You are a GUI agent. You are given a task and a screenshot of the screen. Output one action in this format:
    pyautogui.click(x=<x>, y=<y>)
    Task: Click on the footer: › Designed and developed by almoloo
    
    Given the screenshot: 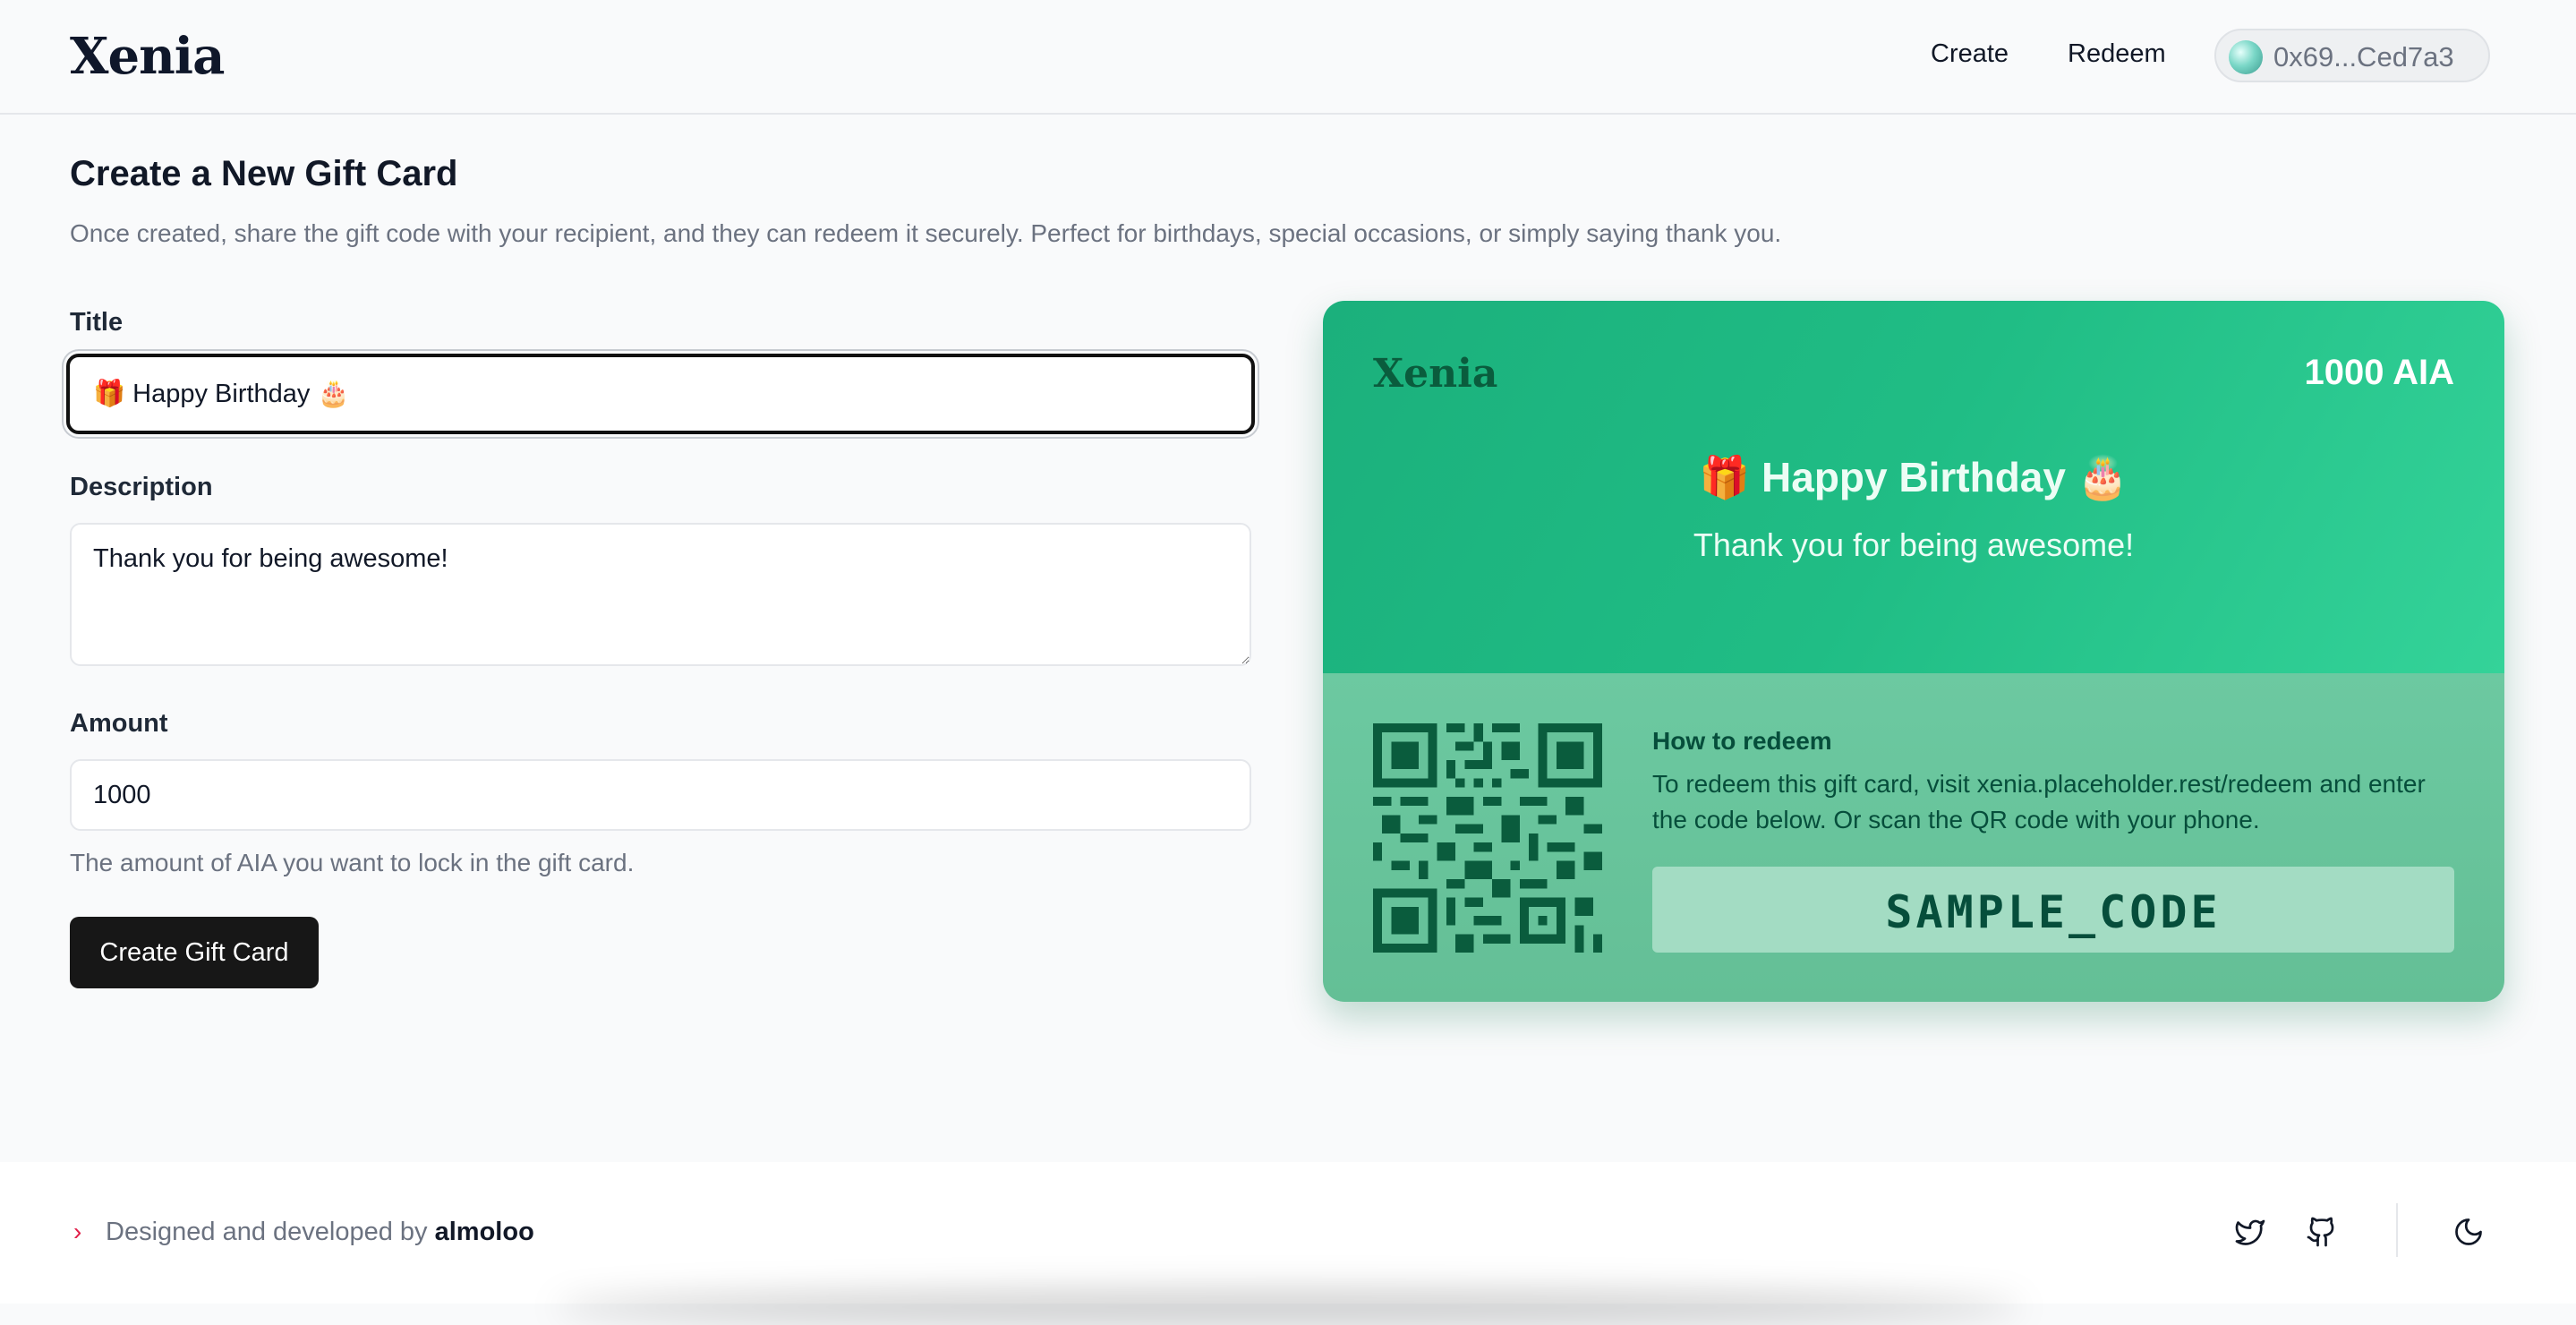 What is the action you would take?
    pyautogui.click(x=1288, y=1233)
    